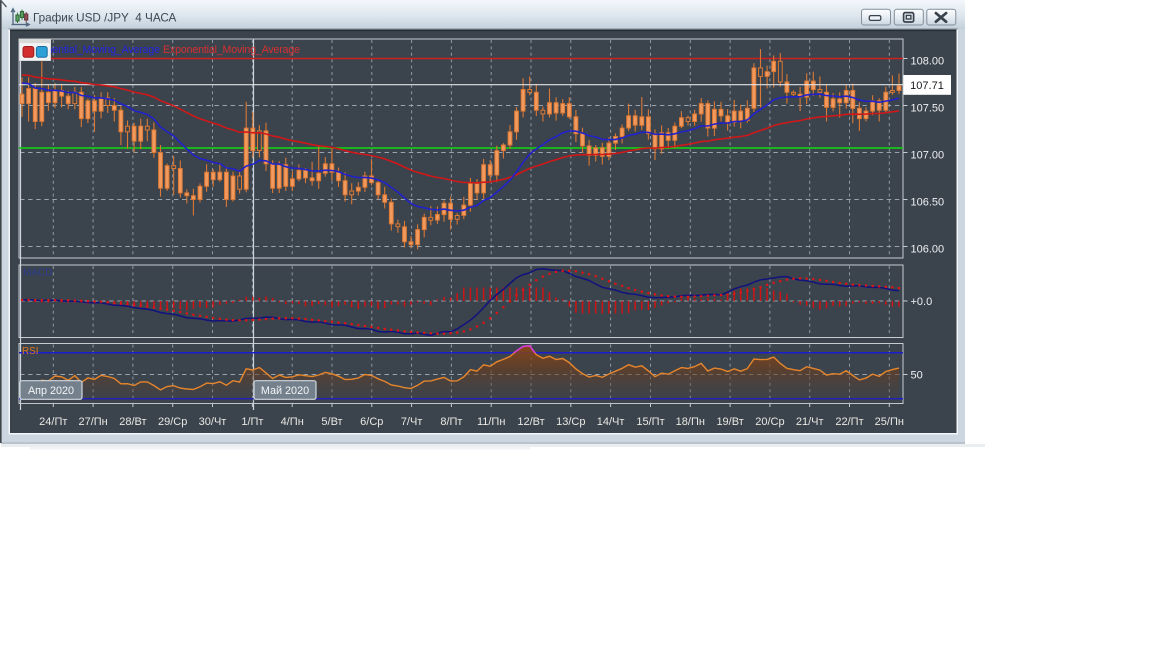  What do you see at coordinates (451, 422) in the screenshot?
I see `svg-text: 8/Пт` at bounding box center [451, 422].